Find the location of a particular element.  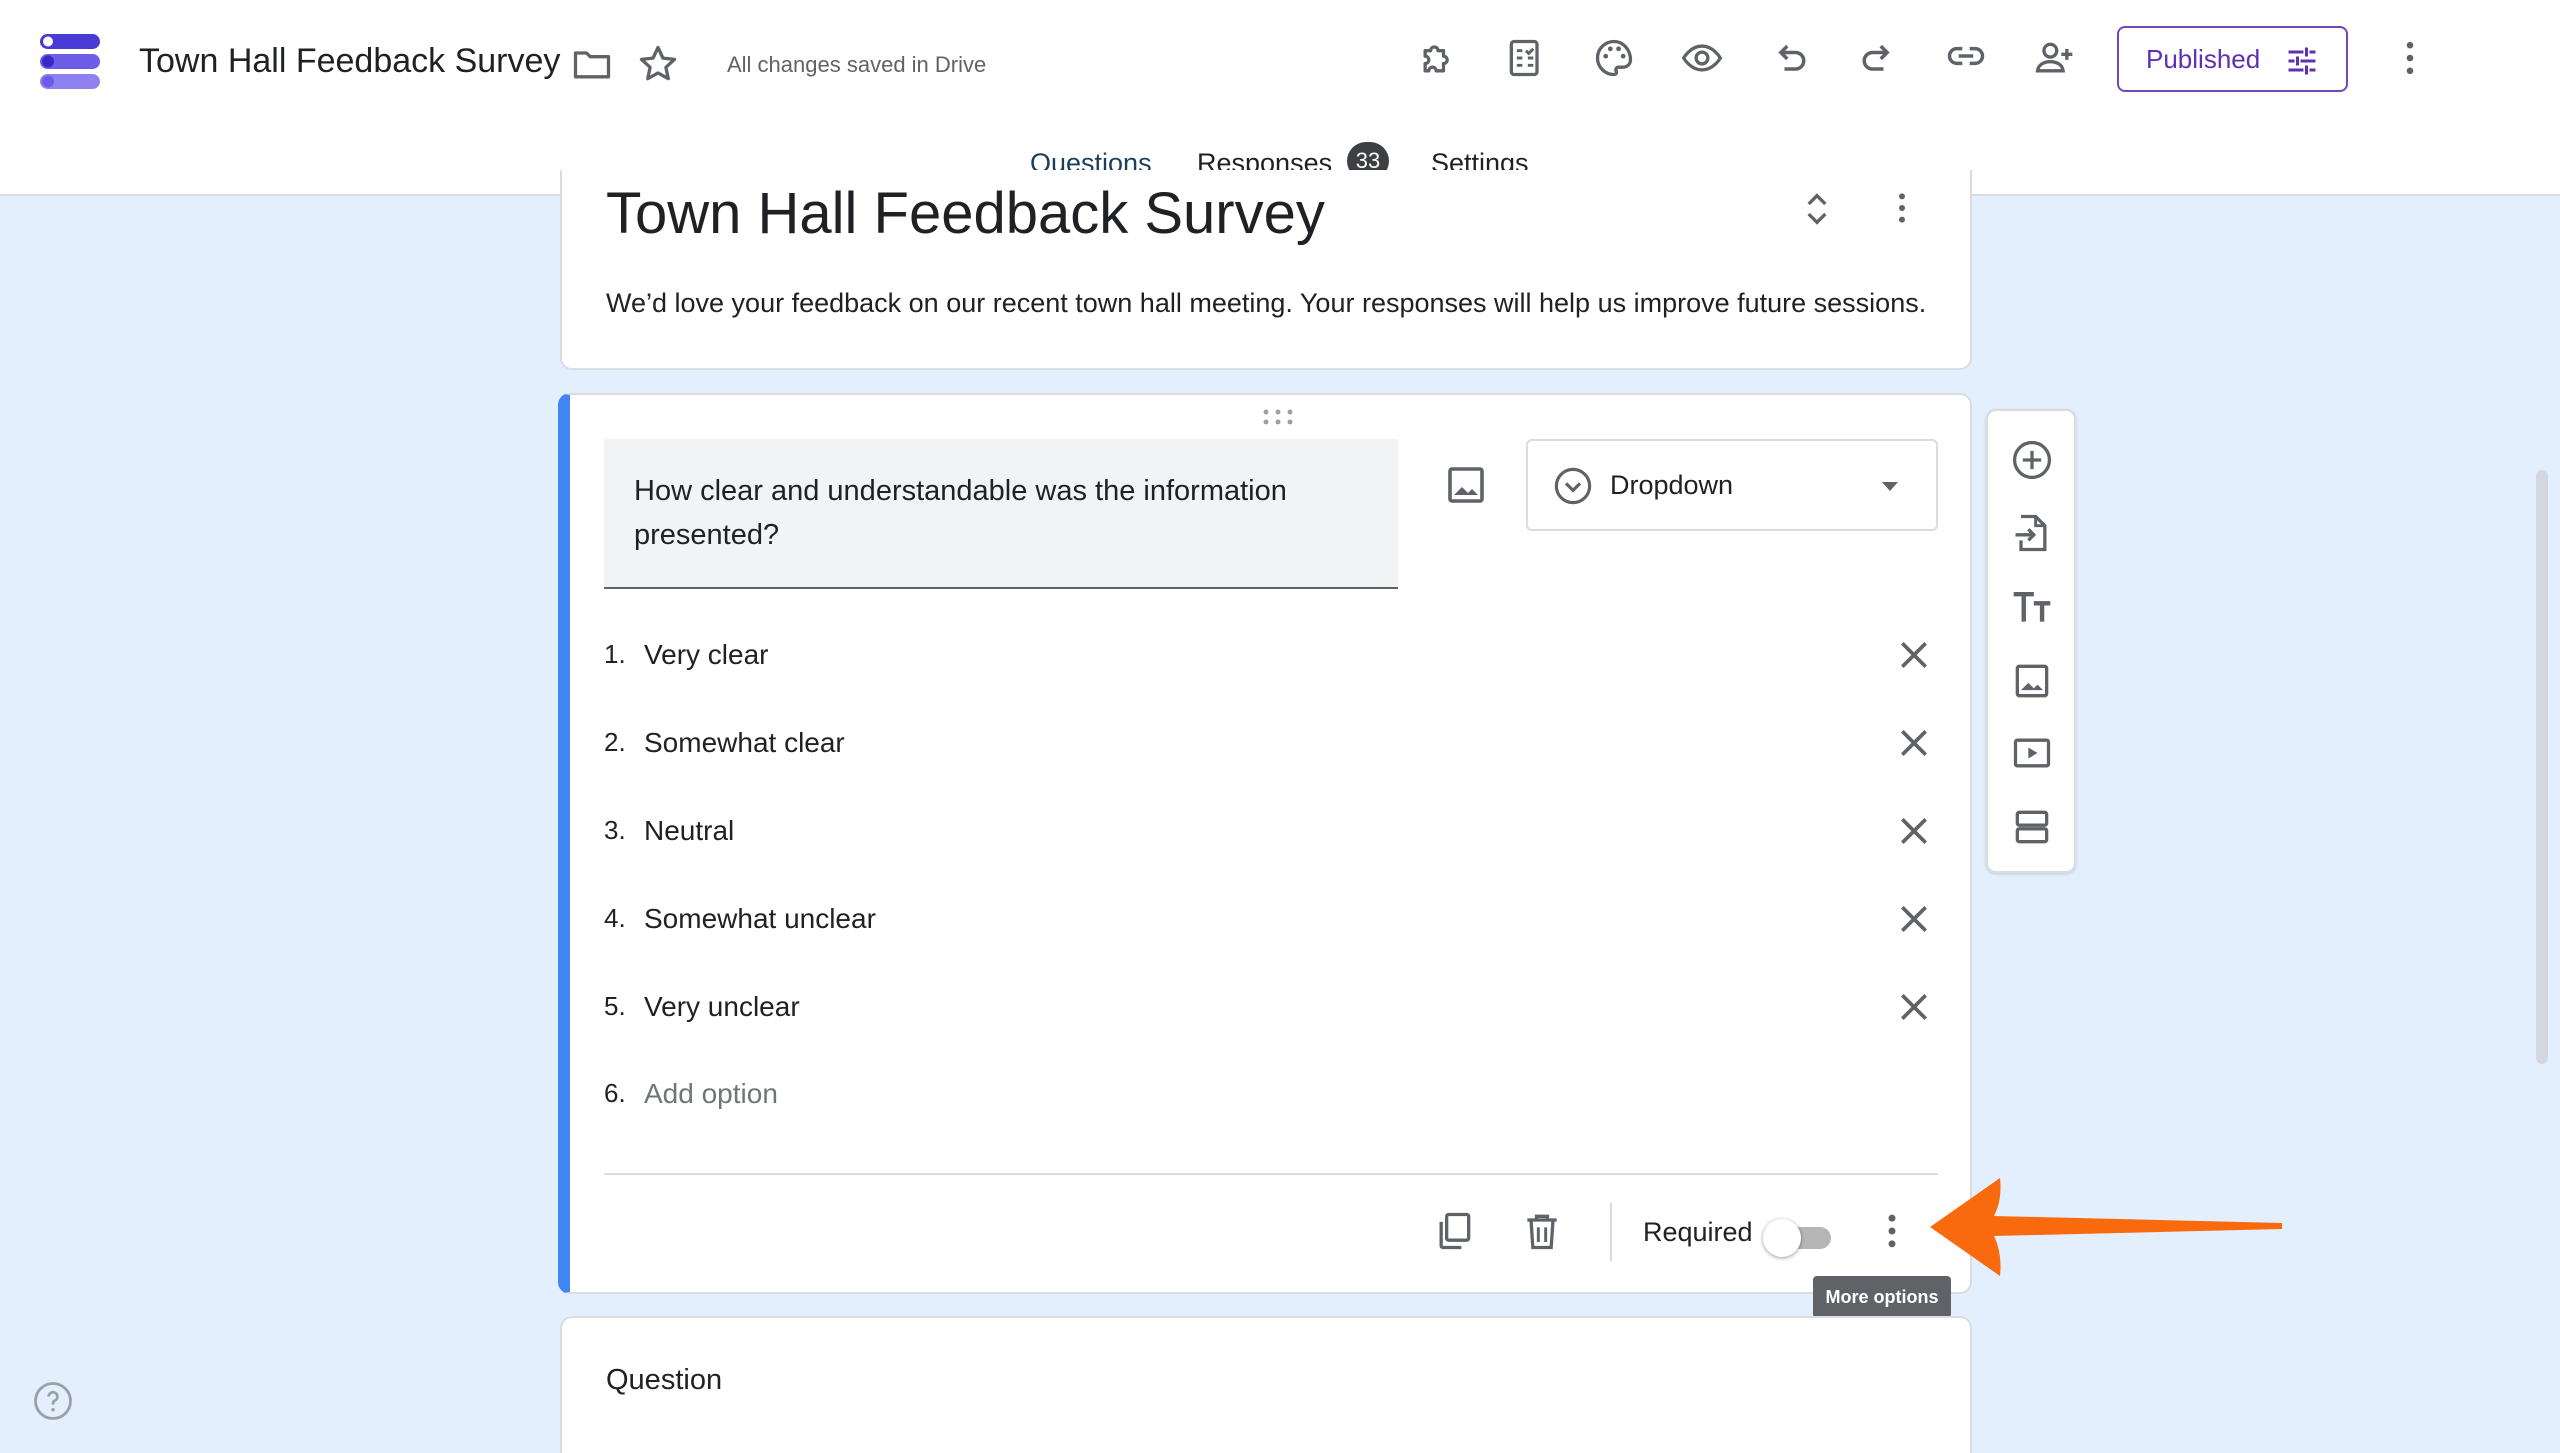

add-option-input: Add option is located at coordinates (711, 1094).